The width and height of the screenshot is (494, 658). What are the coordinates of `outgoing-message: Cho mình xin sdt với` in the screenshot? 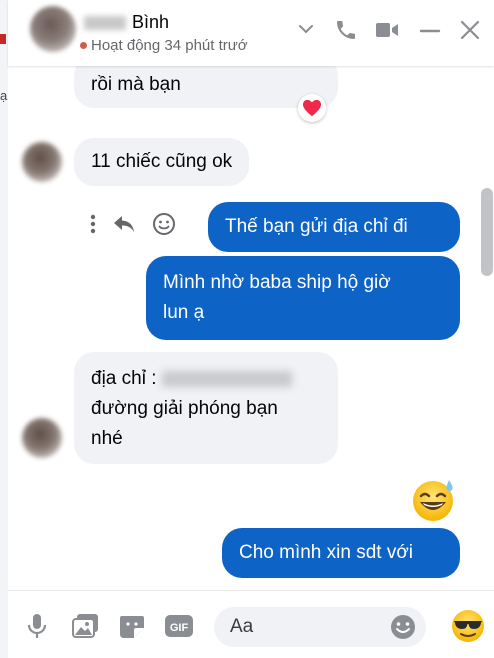 It's located at (341, 553).